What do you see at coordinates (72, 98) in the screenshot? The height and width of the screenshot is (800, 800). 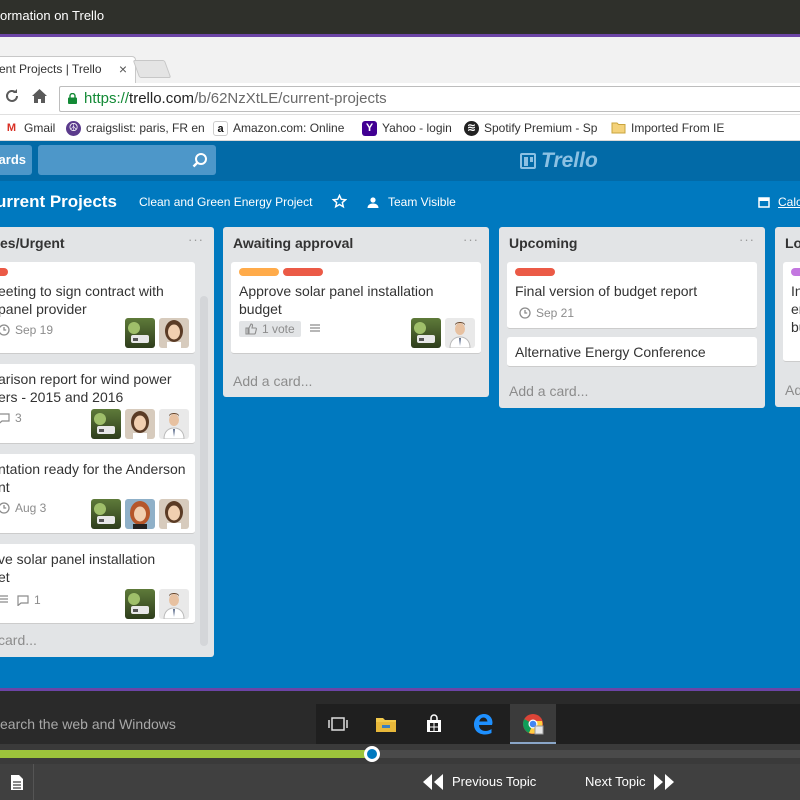 I see `secure-lock-icon` at bounding box center [72, 98].